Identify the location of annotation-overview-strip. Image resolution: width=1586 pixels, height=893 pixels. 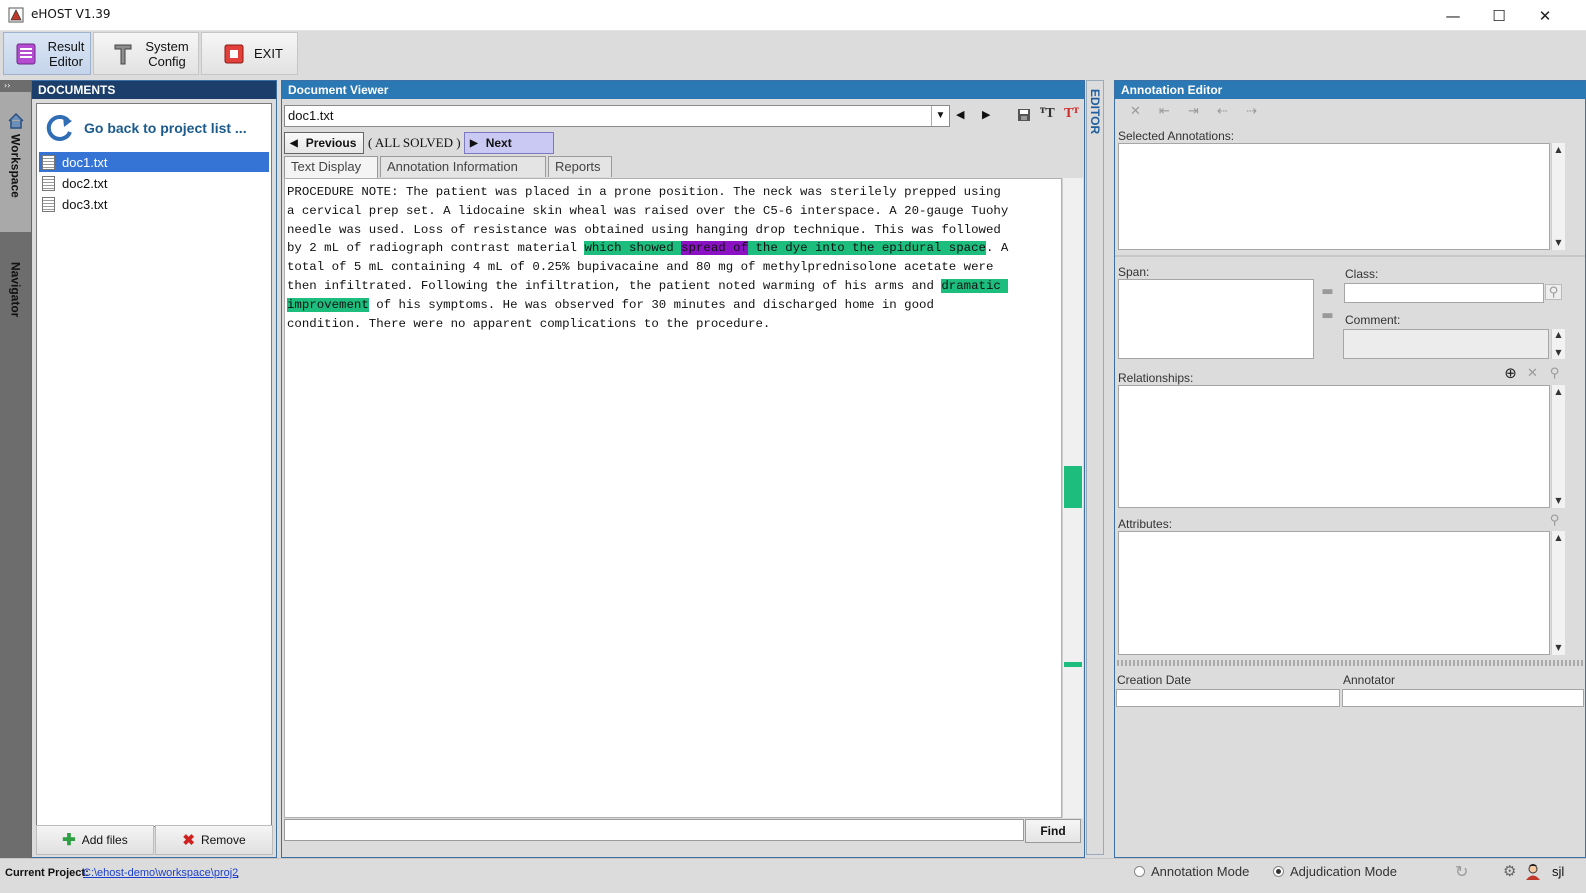
(1072, 498).